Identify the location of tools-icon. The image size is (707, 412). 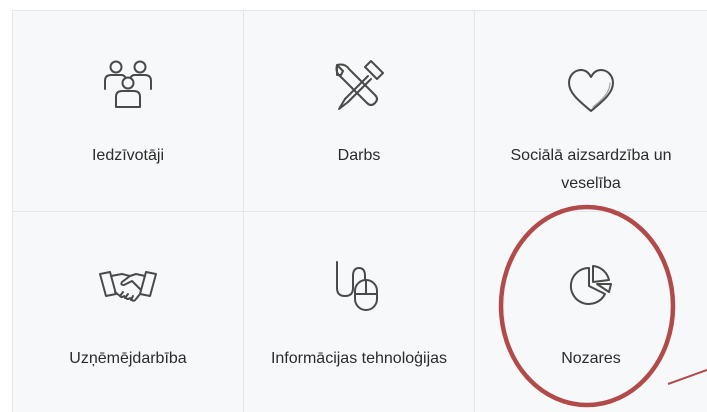
(359, 85).